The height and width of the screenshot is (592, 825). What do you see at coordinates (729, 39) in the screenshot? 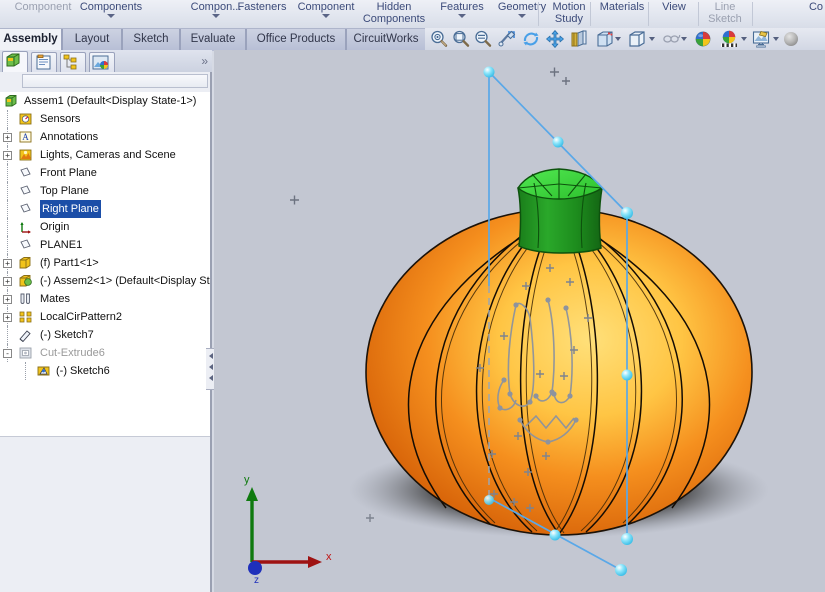
I see `apply-scene-icon` at bounding box center [729, 39].